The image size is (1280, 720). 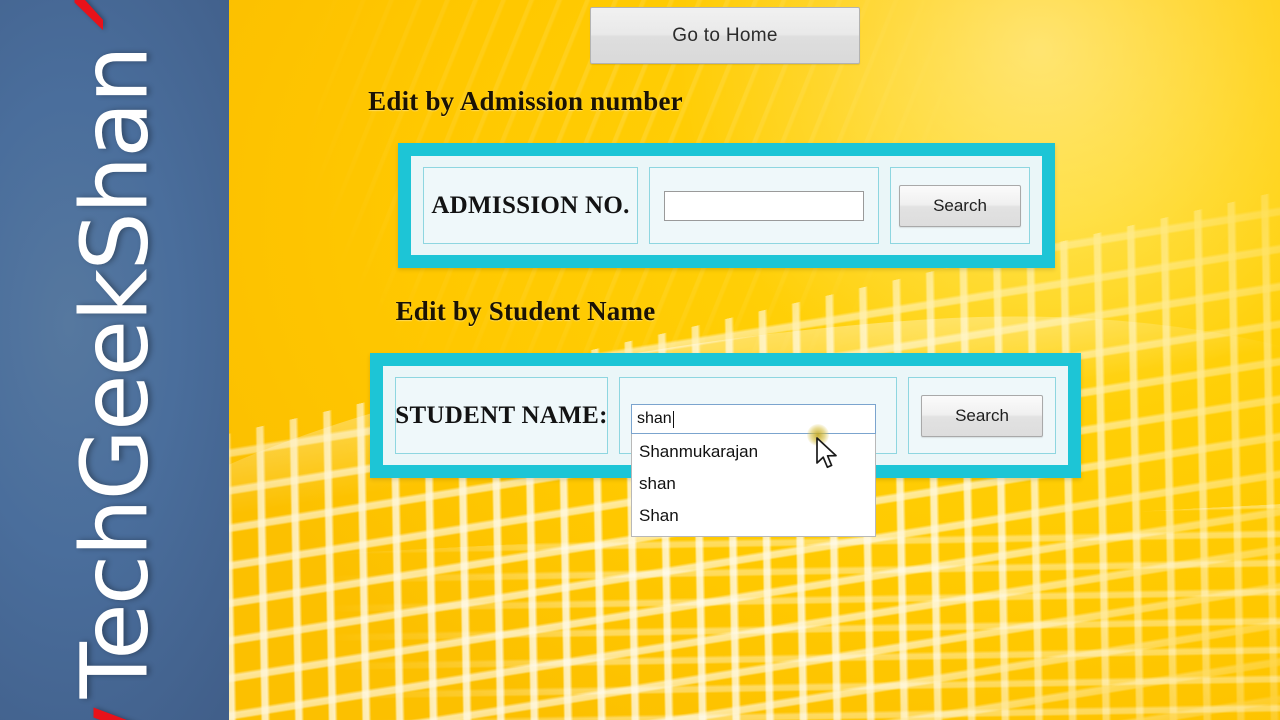 I want to click on list-item: Shanmukarajan, so click(x=753, y=452).